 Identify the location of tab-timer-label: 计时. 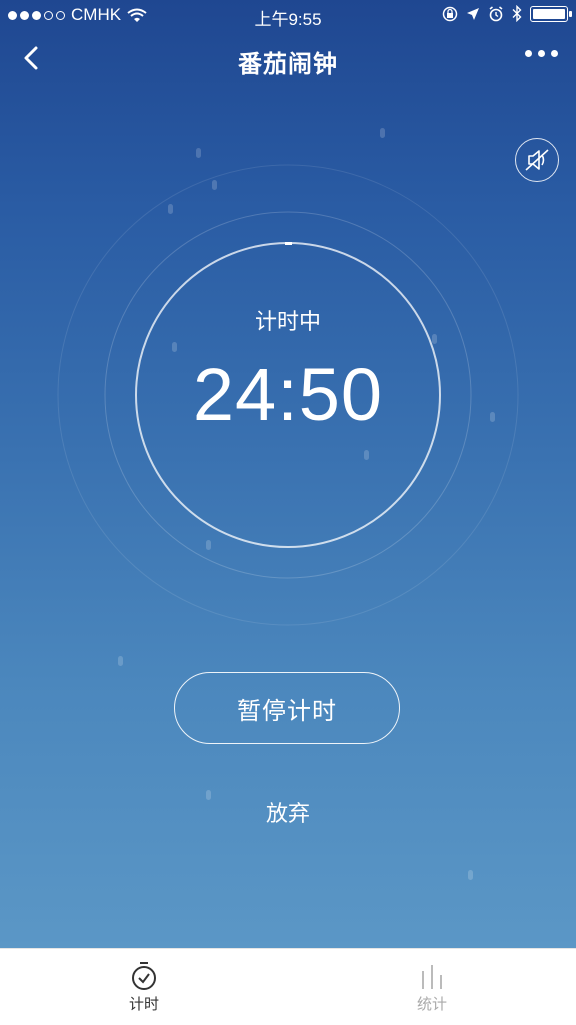
(143, 1004).